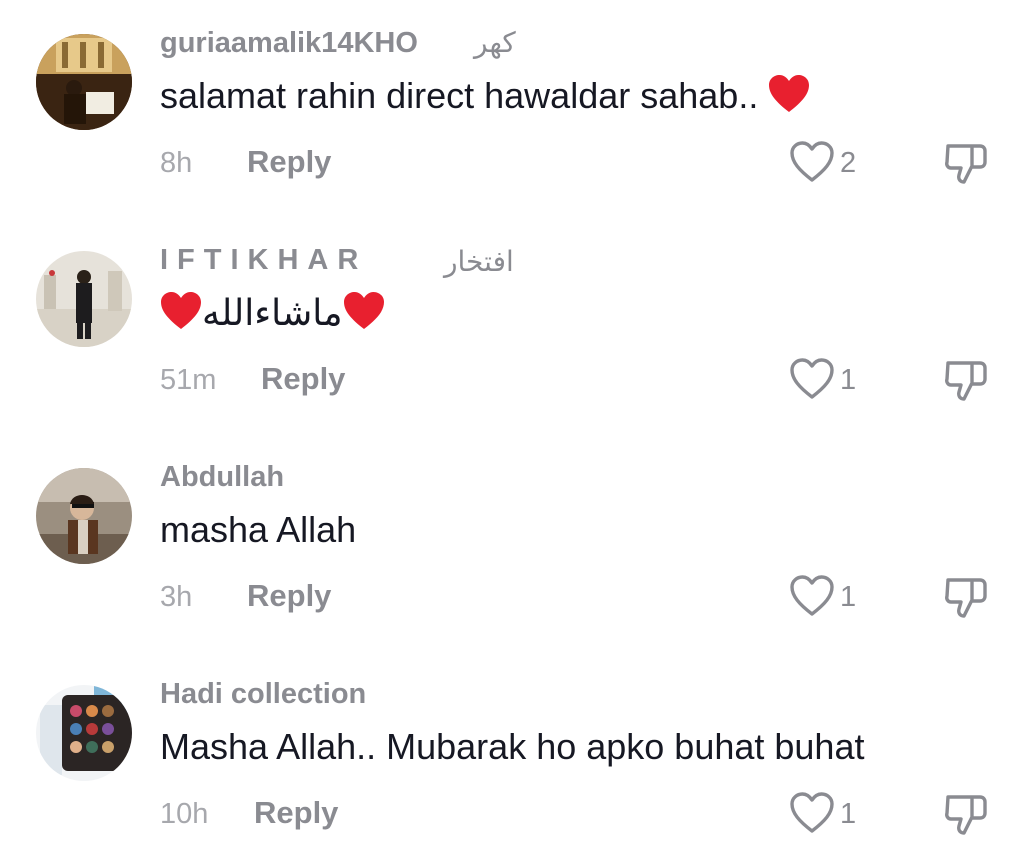  I want to click on comment-username: Hadi collection, so click(263, 694).